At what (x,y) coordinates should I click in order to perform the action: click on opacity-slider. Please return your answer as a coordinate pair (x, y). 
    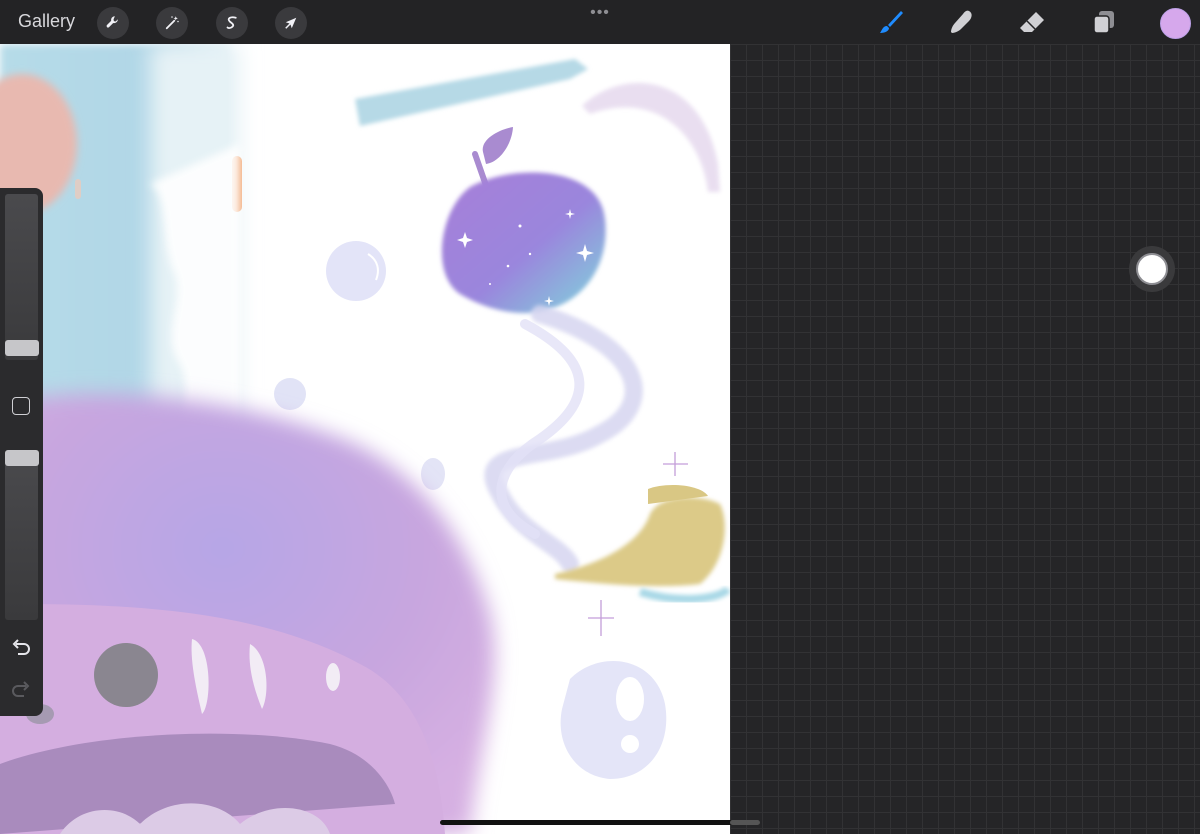
    Looking at the image, I should click on (21, 535).